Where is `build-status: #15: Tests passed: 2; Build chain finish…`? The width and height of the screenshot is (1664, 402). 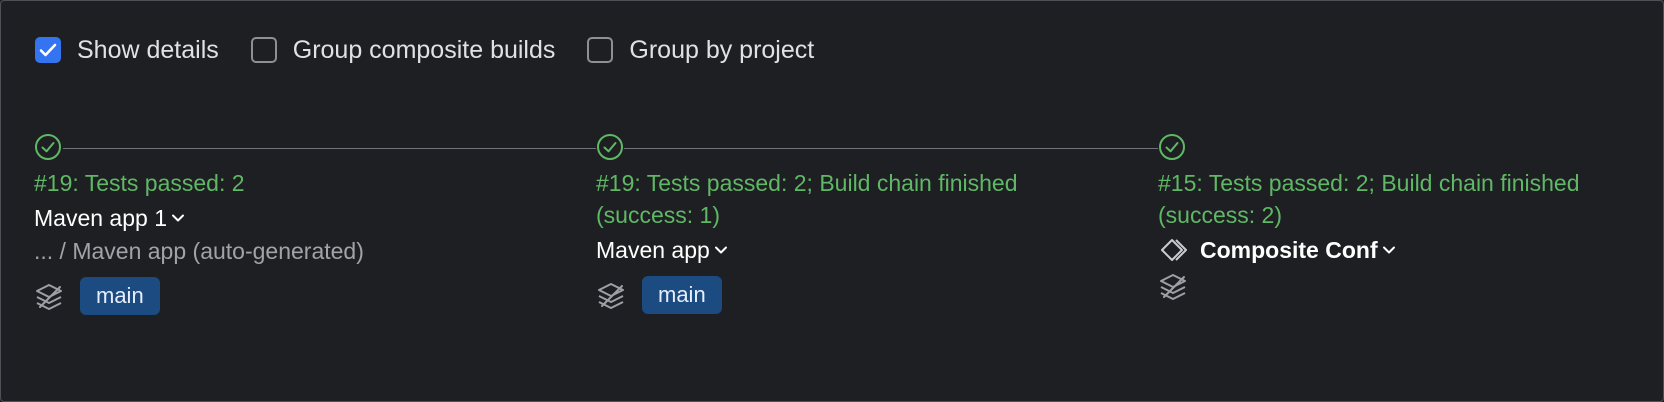
build-status: #15: Tests passed: 2; Build chain finish… is located at coordinates (1410, 199).